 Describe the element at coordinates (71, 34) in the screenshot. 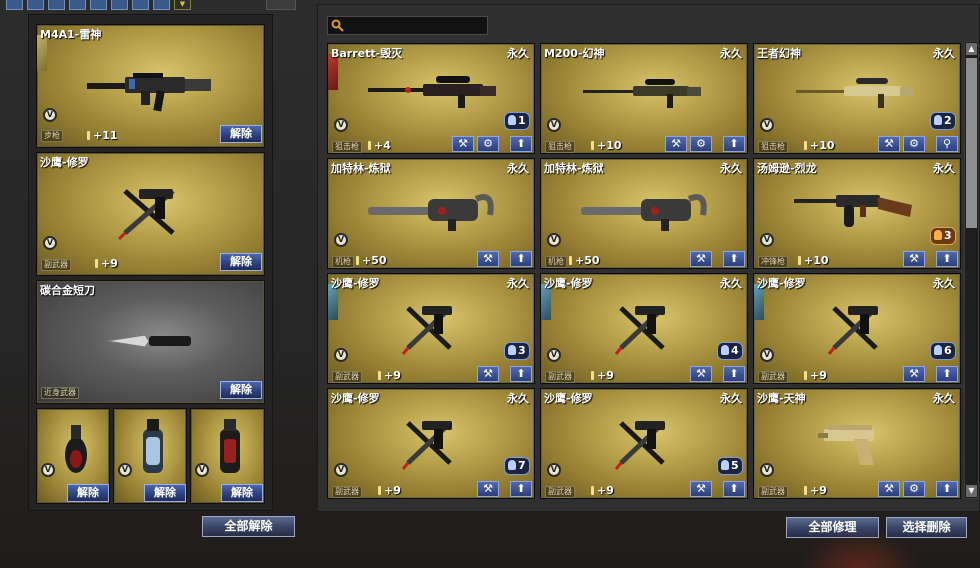

I see `weapon-name: M4A1-雷神` at that location.